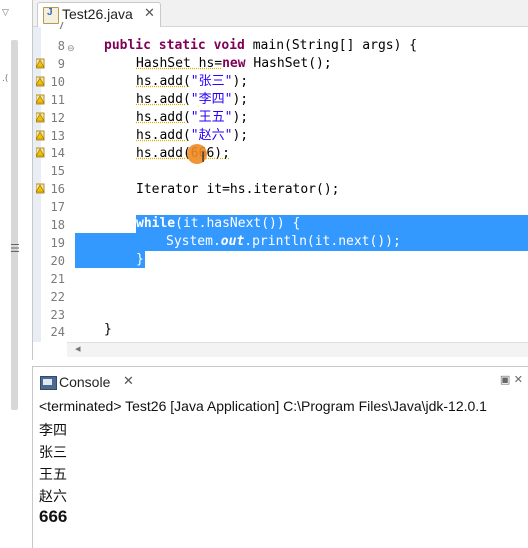 The height and width of the screenshot is (548, 528). Describe the element at coordinates (261, 45) in the screenshot. I see `code-line-8: public static void main(String[] args) {` at that location.